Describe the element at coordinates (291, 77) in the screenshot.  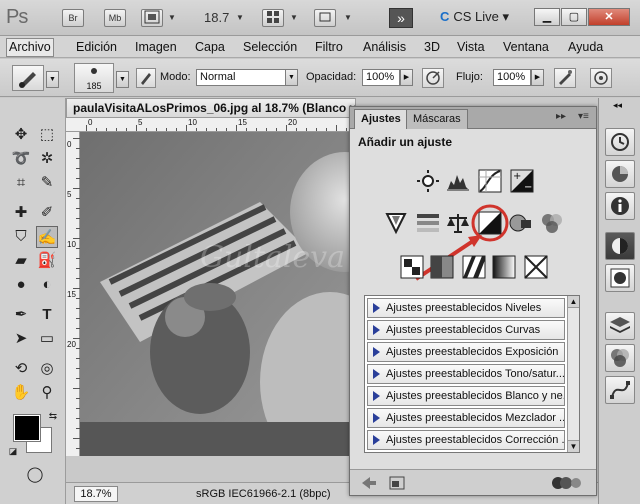
I see `mode-dropdown: ▼` at that location.